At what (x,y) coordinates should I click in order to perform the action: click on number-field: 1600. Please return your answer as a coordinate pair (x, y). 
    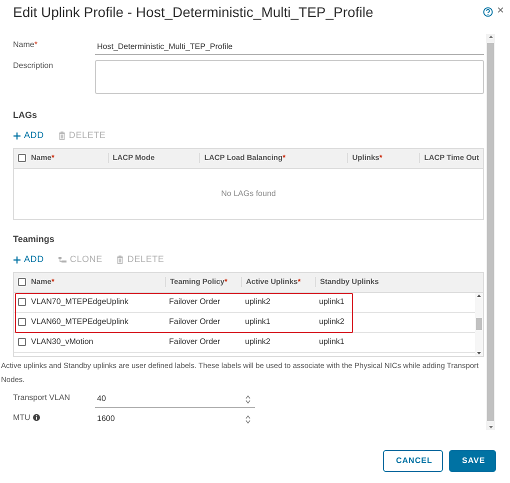
    Looking at the image, I should click on (175, 420).